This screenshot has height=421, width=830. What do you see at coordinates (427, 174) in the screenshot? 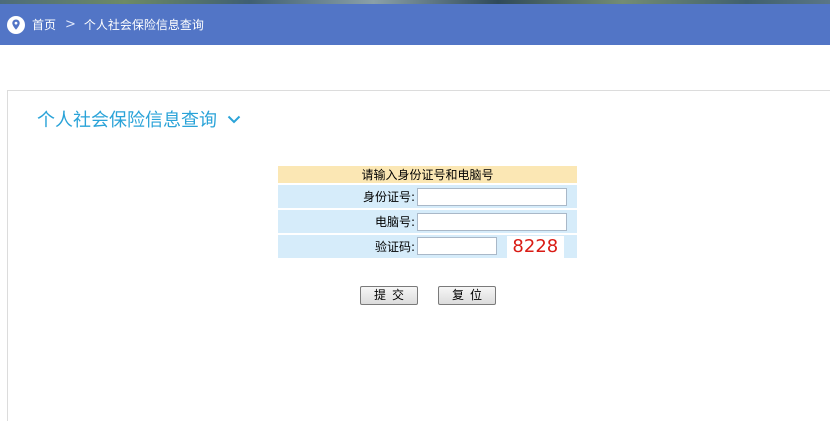
I see `form-header: 请输入身份证号和电脑号` at bounding box center [427, 174].